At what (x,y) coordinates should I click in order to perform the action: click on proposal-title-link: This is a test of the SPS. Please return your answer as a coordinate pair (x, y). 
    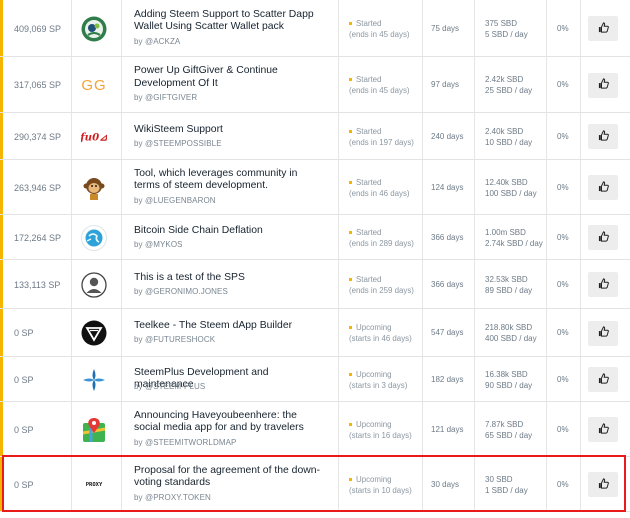
    Looking at the image, I should click on (229, 278).